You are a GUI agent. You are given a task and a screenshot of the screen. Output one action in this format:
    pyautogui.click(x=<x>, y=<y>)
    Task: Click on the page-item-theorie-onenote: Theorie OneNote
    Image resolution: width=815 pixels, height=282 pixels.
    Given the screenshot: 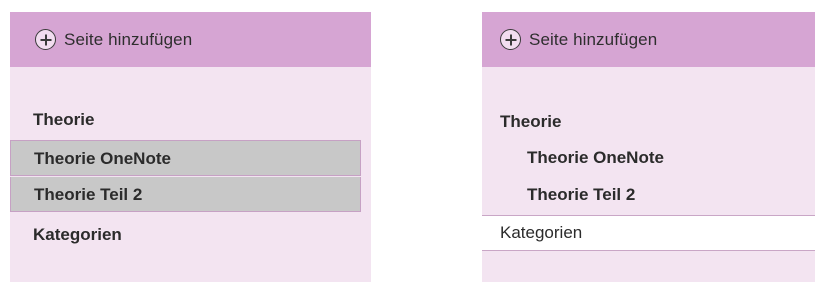 What is the action you would take?
    pyautogui.click(x=185, y=158)
    